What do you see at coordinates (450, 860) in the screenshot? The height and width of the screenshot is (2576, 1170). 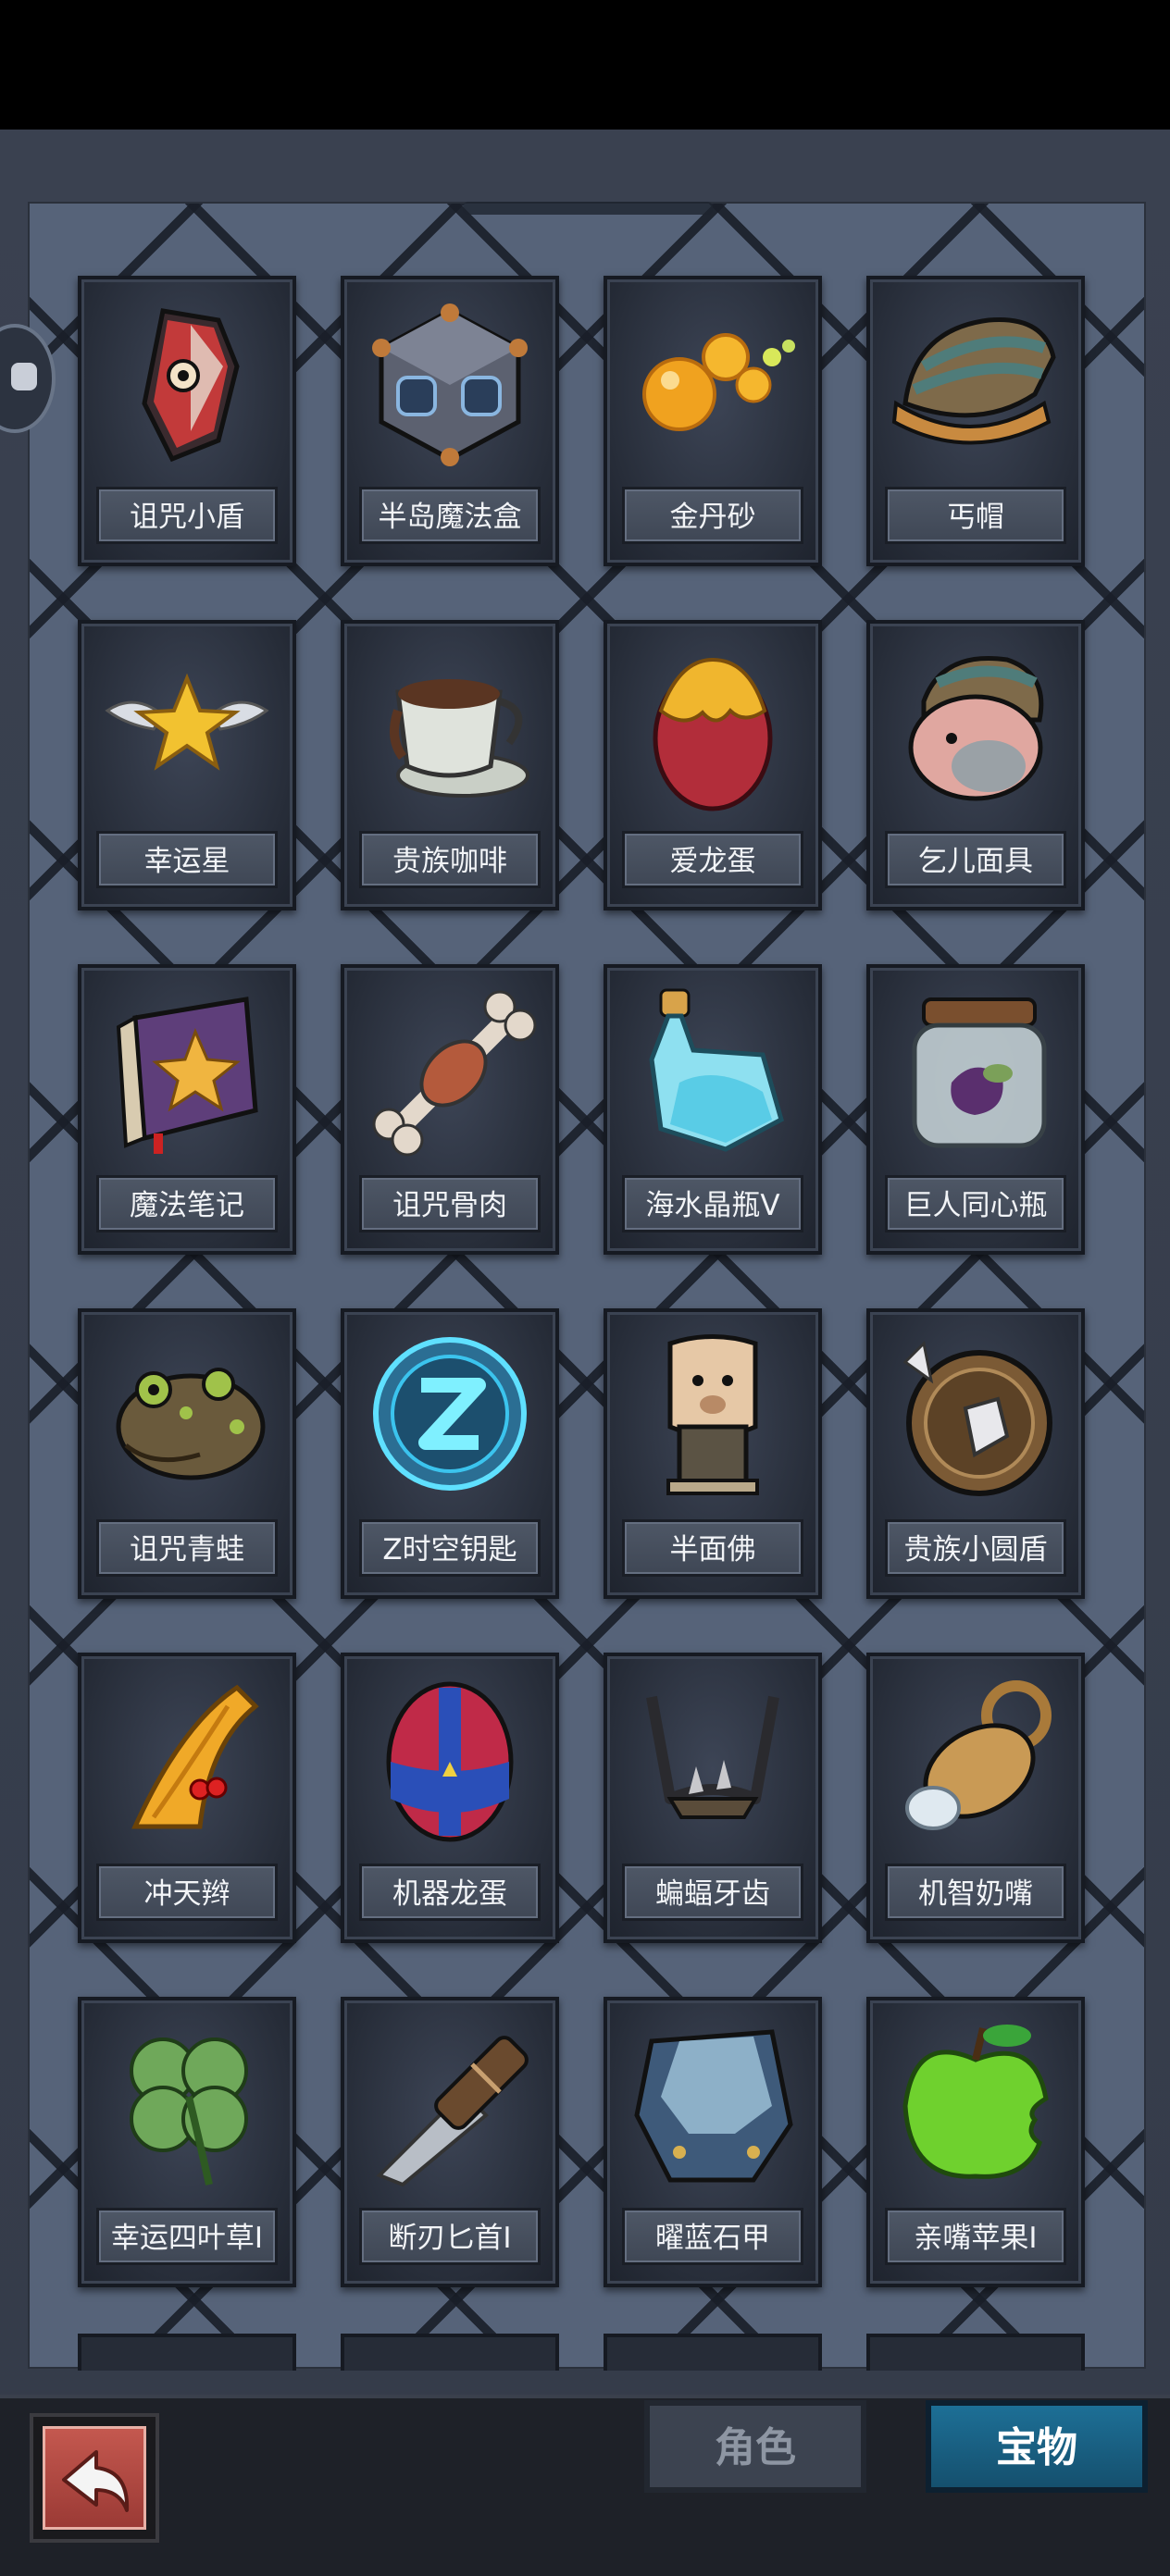 I see `item-name: 贵族咖啡` at bounding box center [450, 860].